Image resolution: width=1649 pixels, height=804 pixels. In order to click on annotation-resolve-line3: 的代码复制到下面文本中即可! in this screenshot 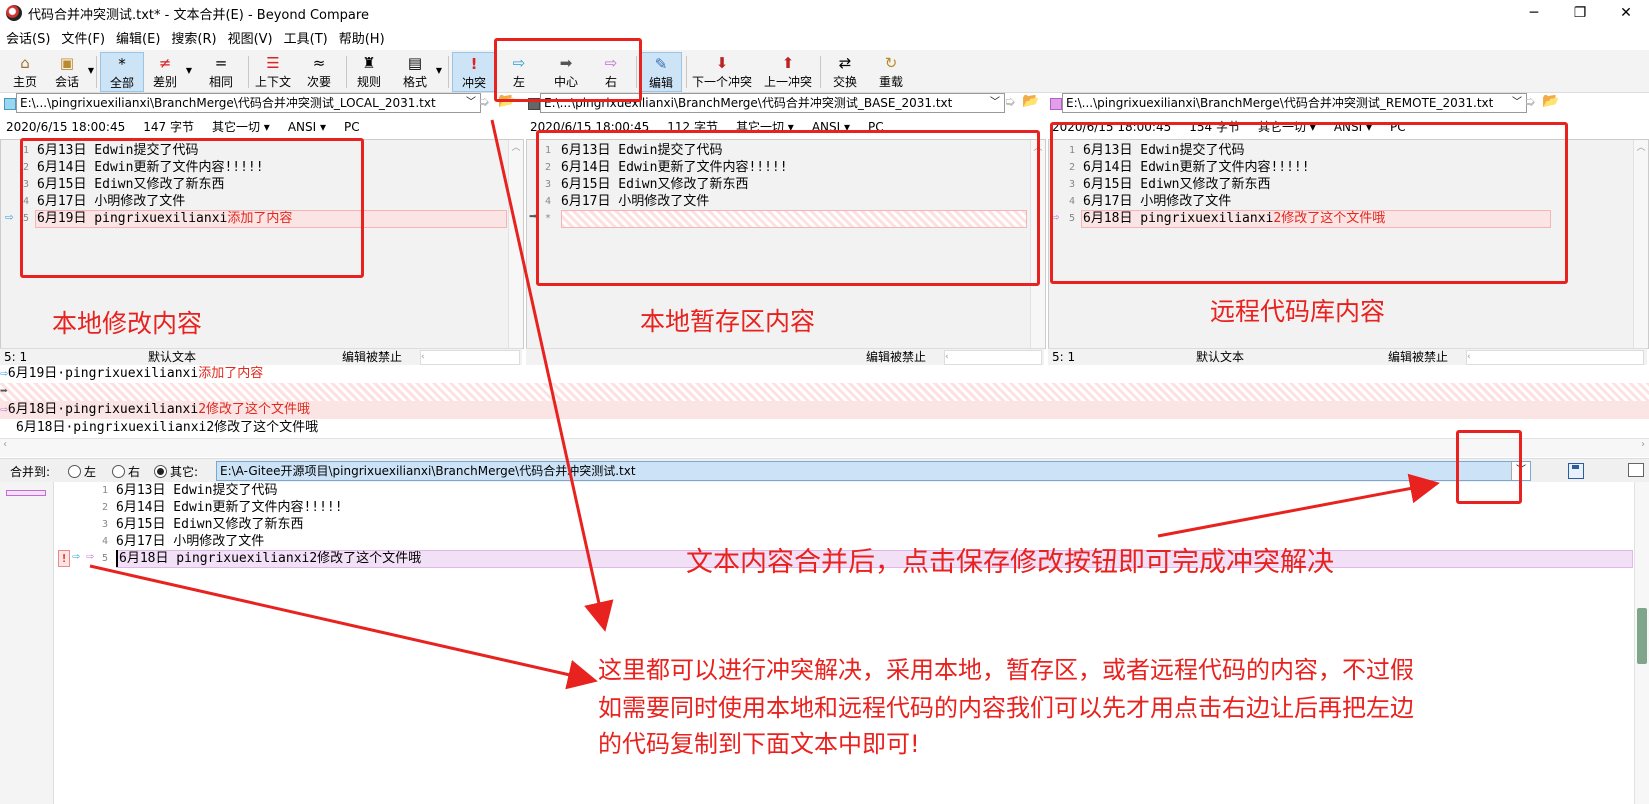, I will do `click(759, 744)`.